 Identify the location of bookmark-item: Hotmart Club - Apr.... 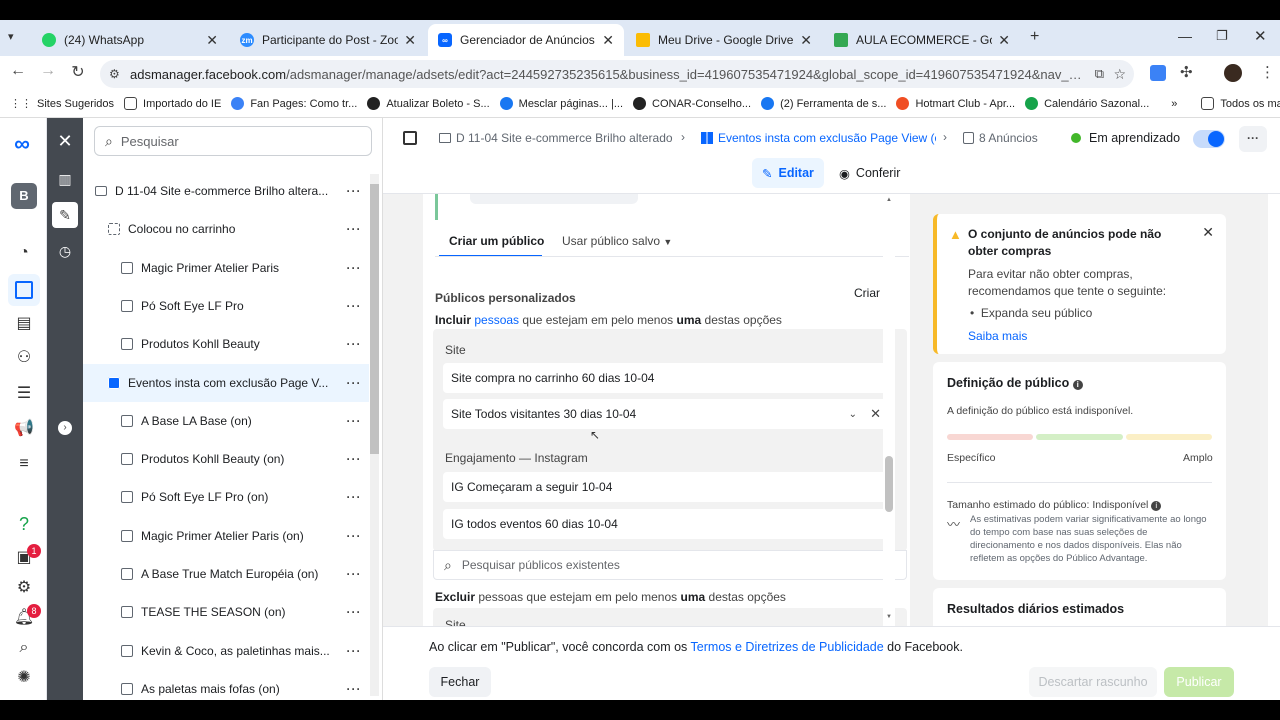
(955, 103).